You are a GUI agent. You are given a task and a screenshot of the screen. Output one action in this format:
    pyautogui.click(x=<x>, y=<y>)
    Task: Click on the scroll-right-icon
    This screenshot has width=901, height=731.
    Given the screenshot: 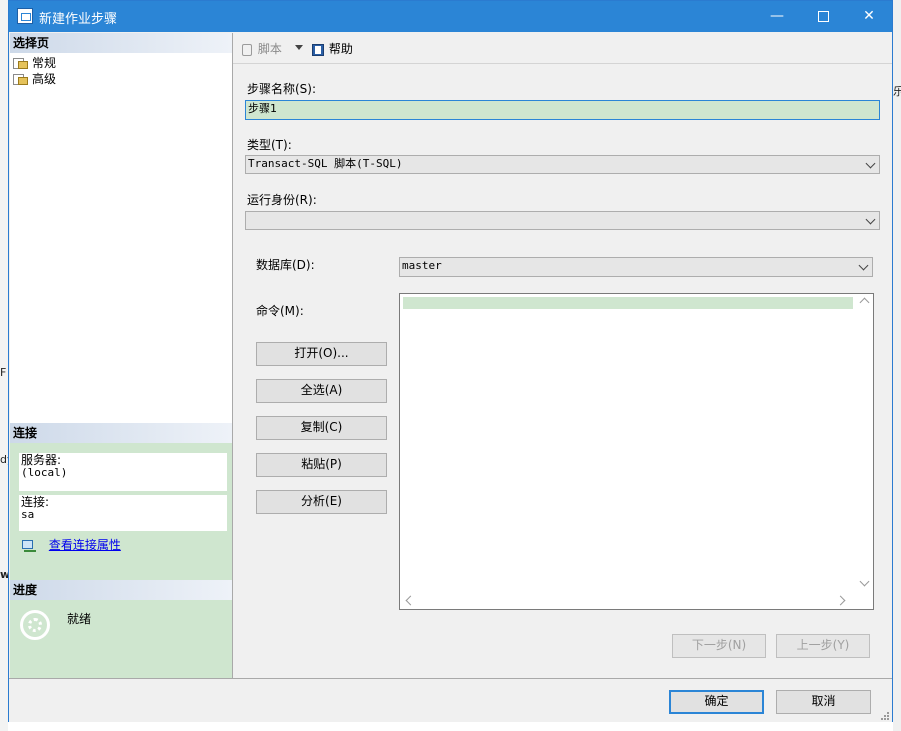 What is the action you would take?
    pyautogui.click(x=840, y=600)
    